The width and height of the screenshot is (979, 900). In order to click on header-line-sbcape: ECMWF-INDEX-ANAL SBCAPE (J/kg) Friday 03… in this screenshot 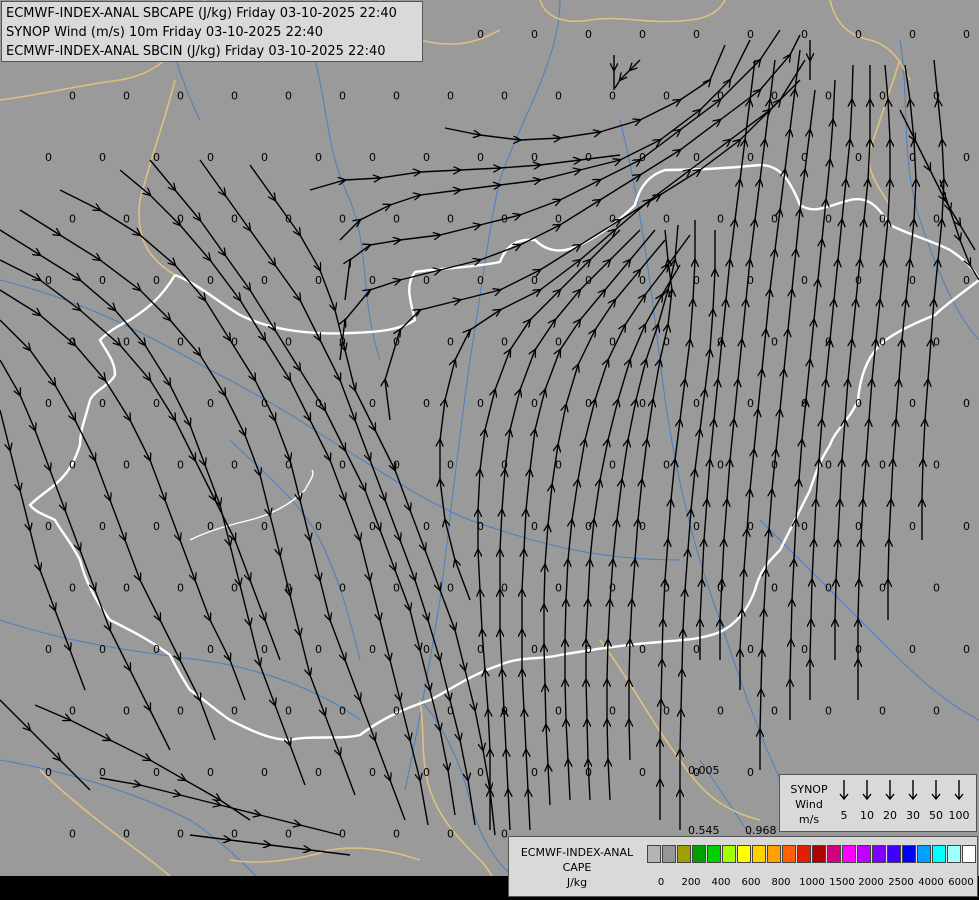, I will do `click(201, 13)`.